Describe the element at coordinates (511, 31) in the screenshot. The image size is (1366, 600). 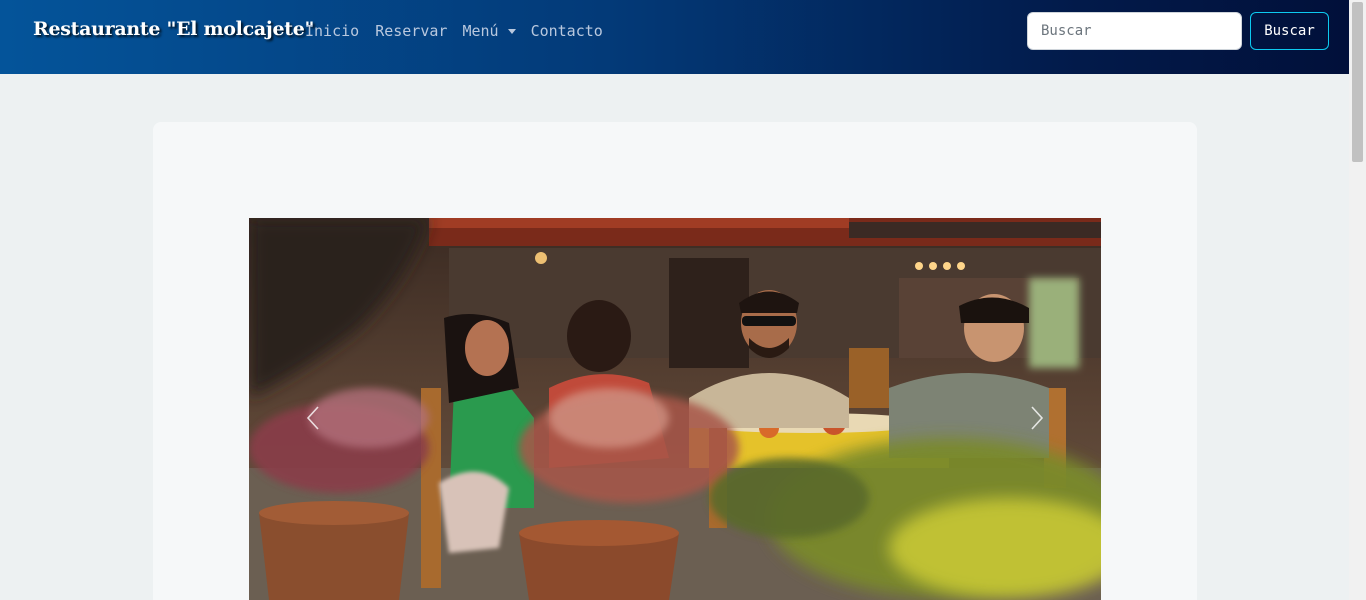
I see `caret-down-icon` at that location.